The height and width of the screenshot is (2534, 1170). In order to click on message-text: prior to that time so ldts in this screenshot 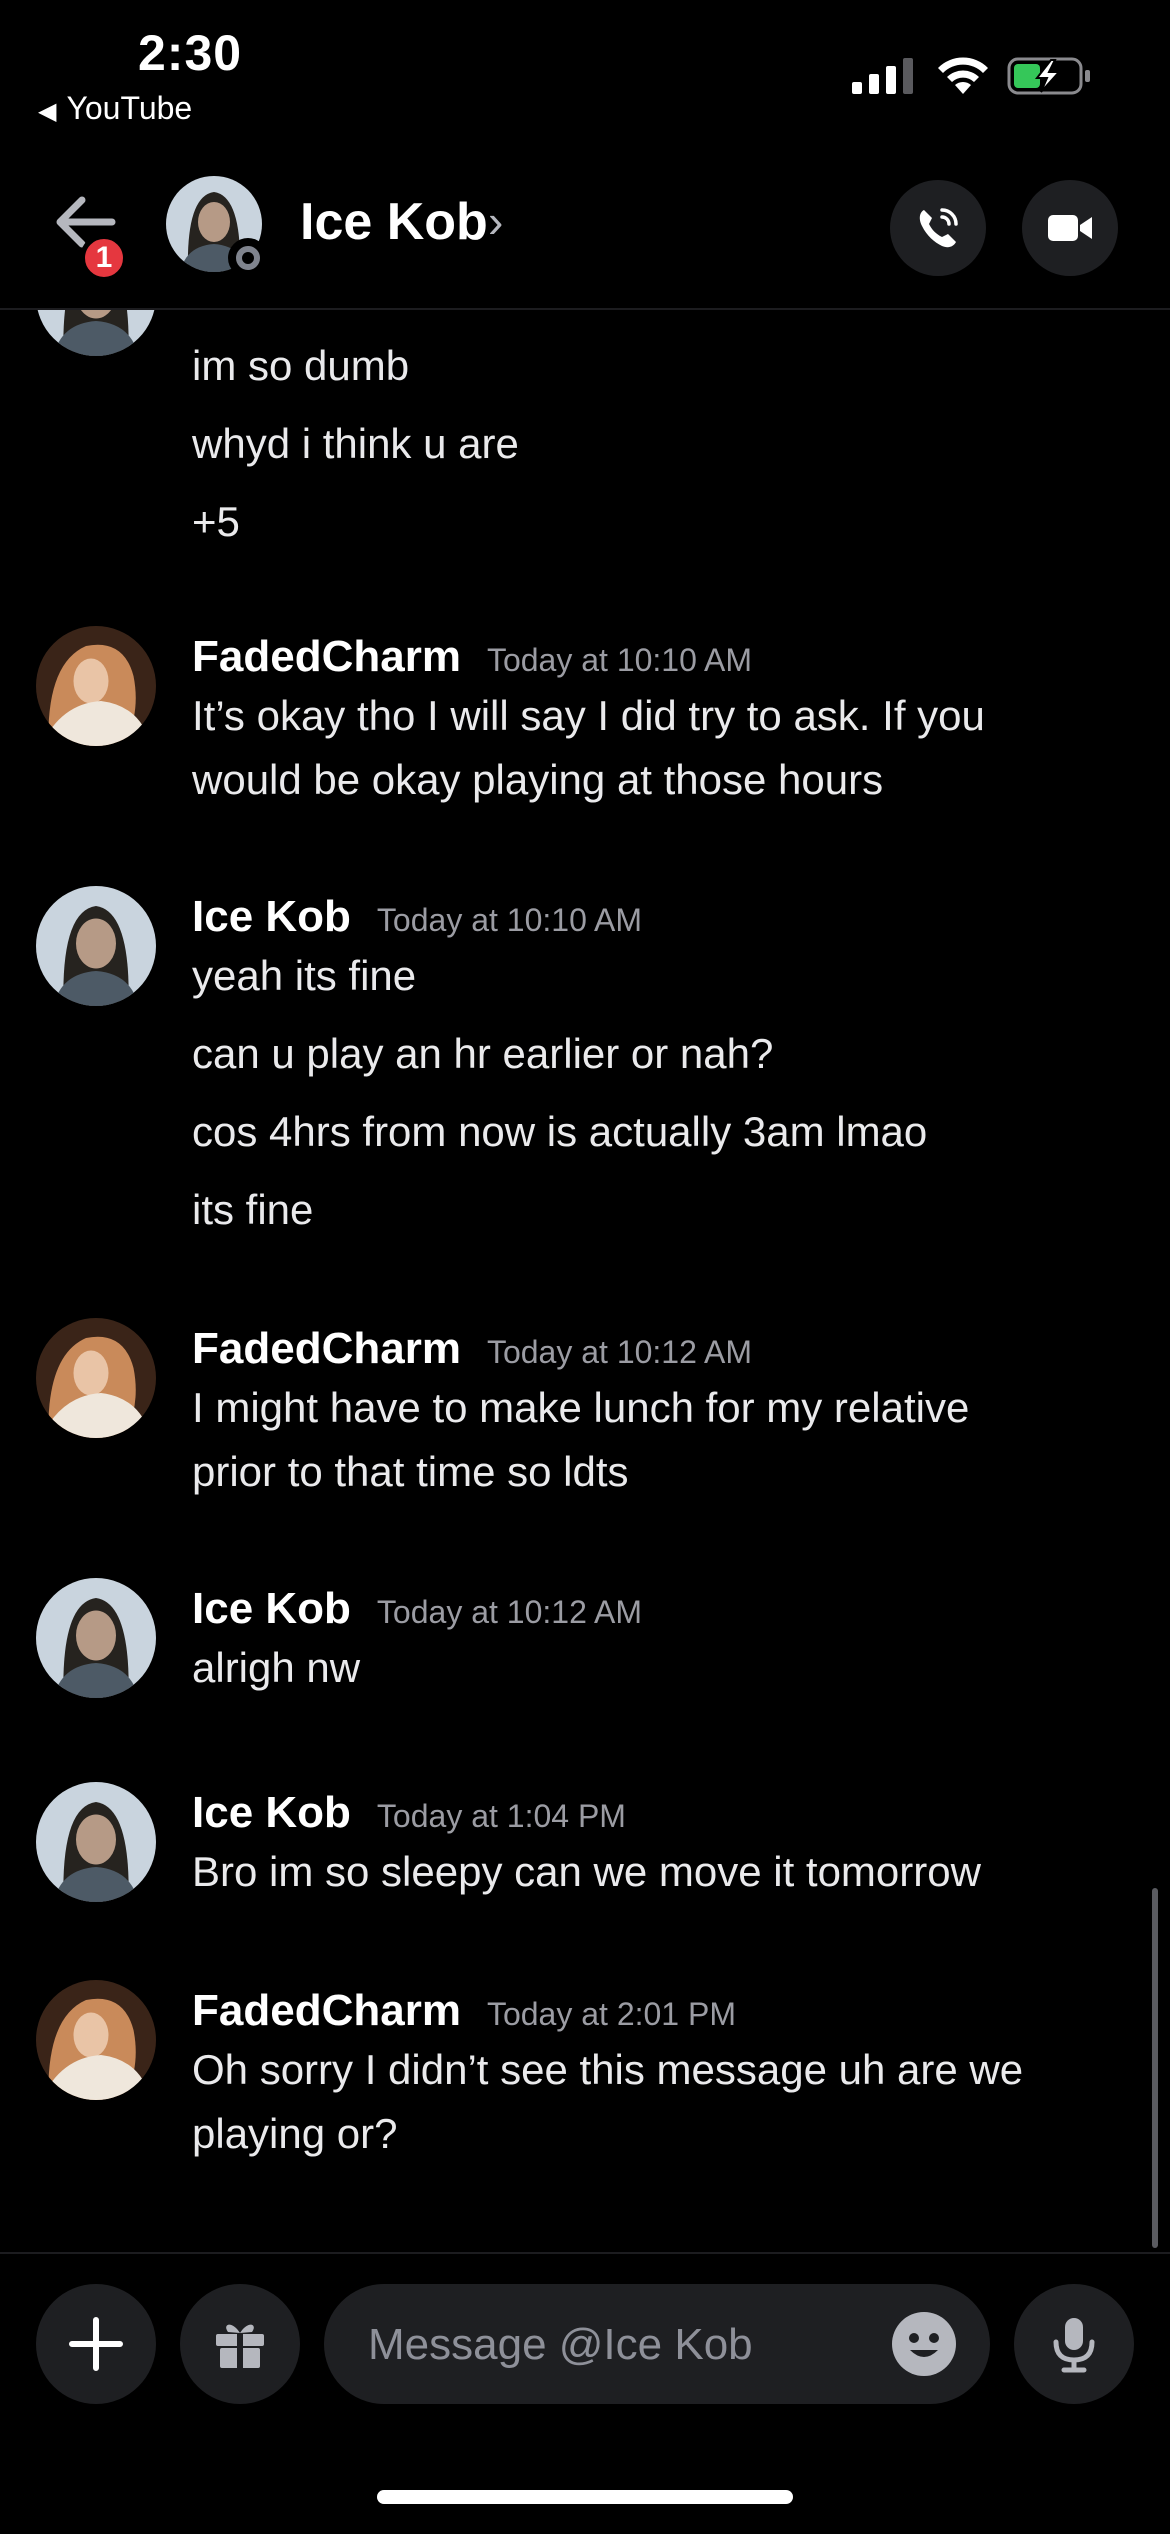, I will do `click(410, 1471)`.